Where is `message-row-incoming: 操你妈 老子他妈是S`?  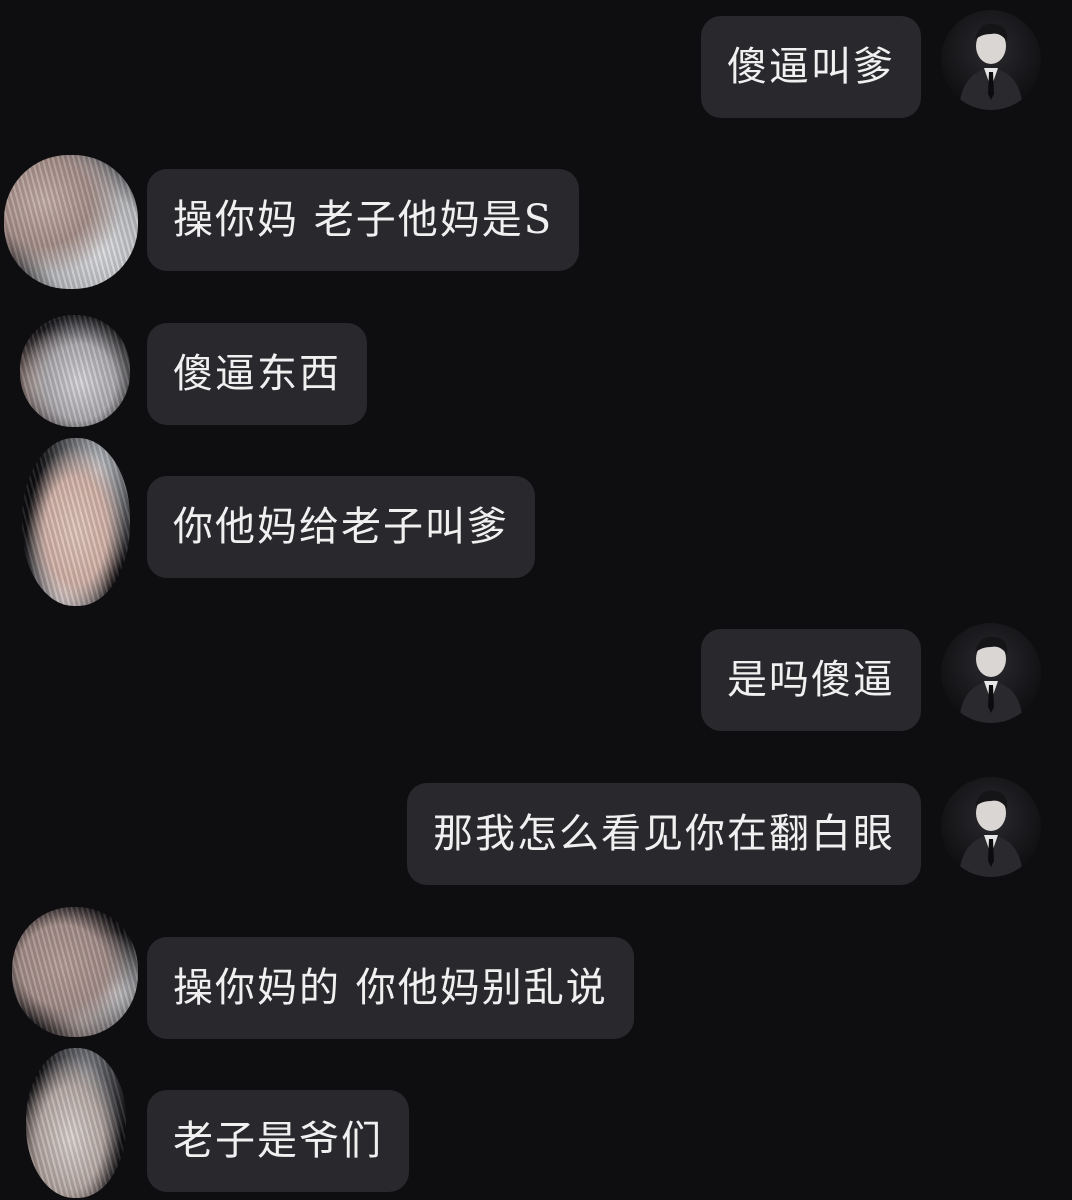 message-row-incoming: 操你妈 老子他妈是S is located at coordinates (536, 222).